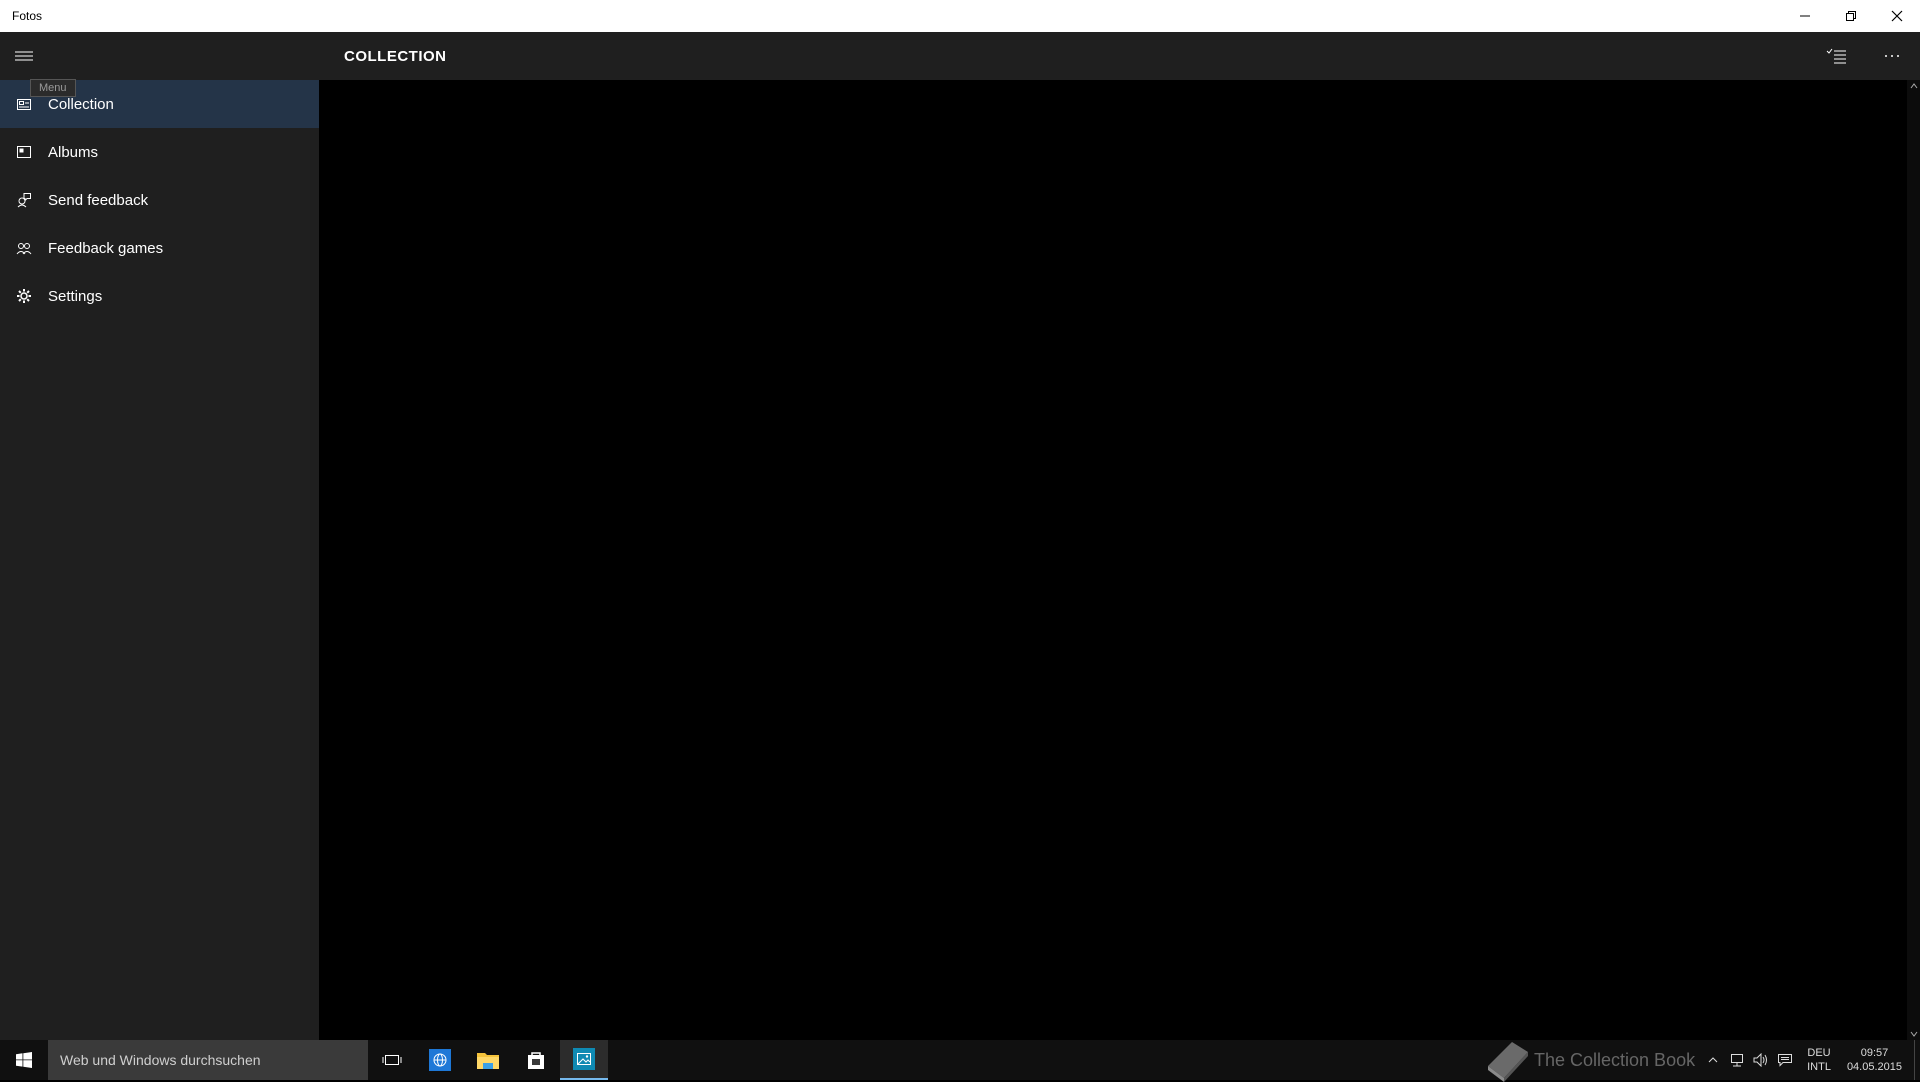 The width and height of the screenshot is (1920, 1082). I want to click on nav-item-label: Albums, so click(73, 152).